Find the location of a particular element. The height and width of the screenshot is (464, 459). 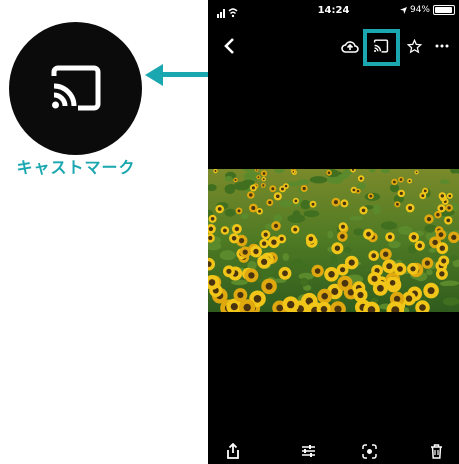

lens-button is located at coordinates (369, 451).